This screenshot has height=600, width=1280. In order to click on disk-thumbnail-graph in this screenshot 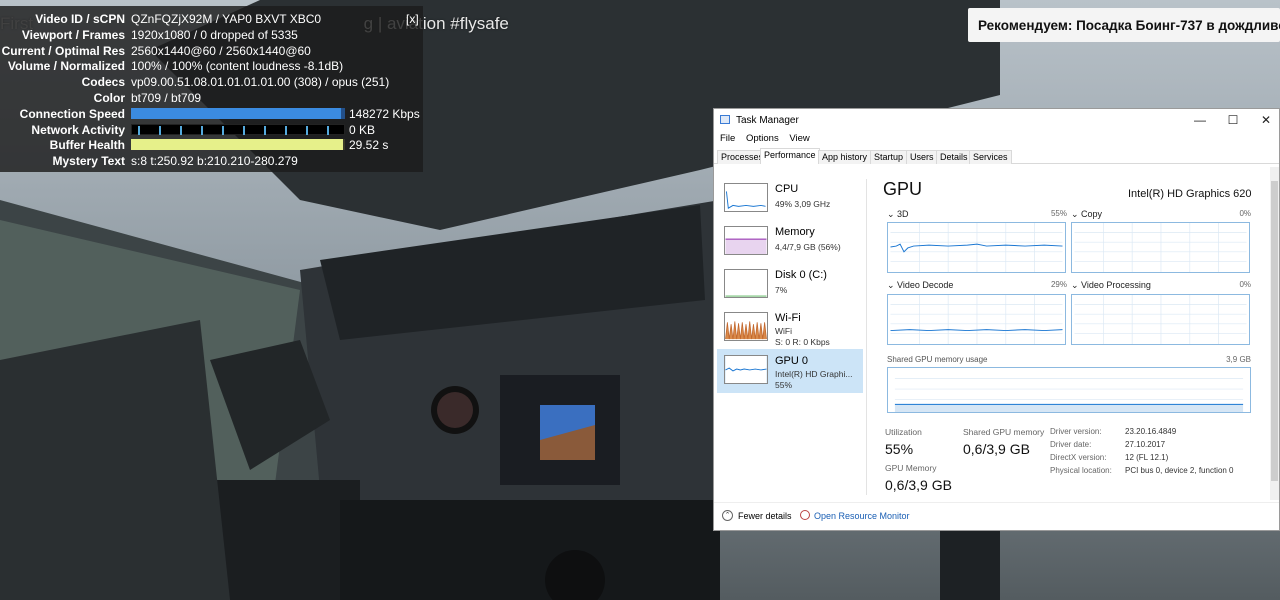, I will do `click(746, 283)`.